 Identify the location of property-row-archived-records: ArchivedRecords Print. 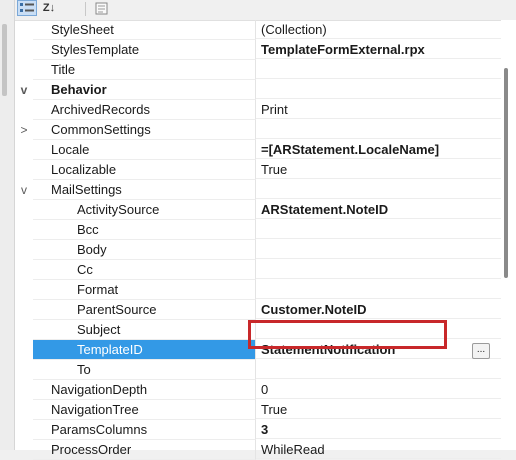
(258, 110).